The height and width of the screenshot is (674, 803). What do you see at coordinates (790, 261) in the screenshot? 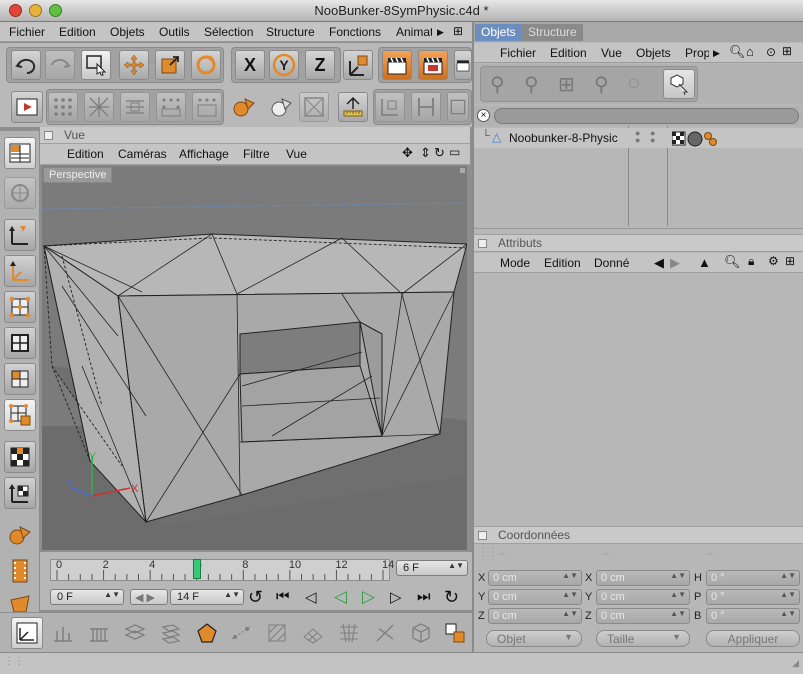
I see `attributes-new-window-icon: ⊞` at bounding box center [790, 261].